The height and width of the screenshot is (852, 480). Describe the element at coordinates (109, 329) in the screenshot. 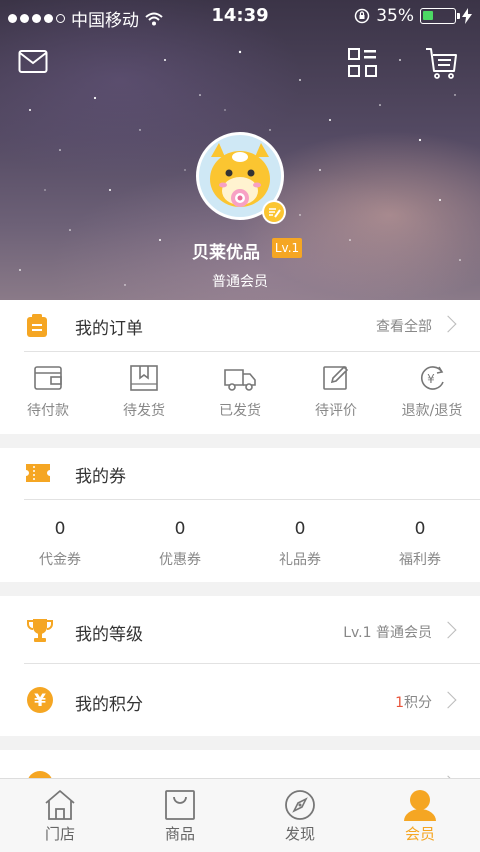

I see `my-orders-title: 我的订单` at that location.